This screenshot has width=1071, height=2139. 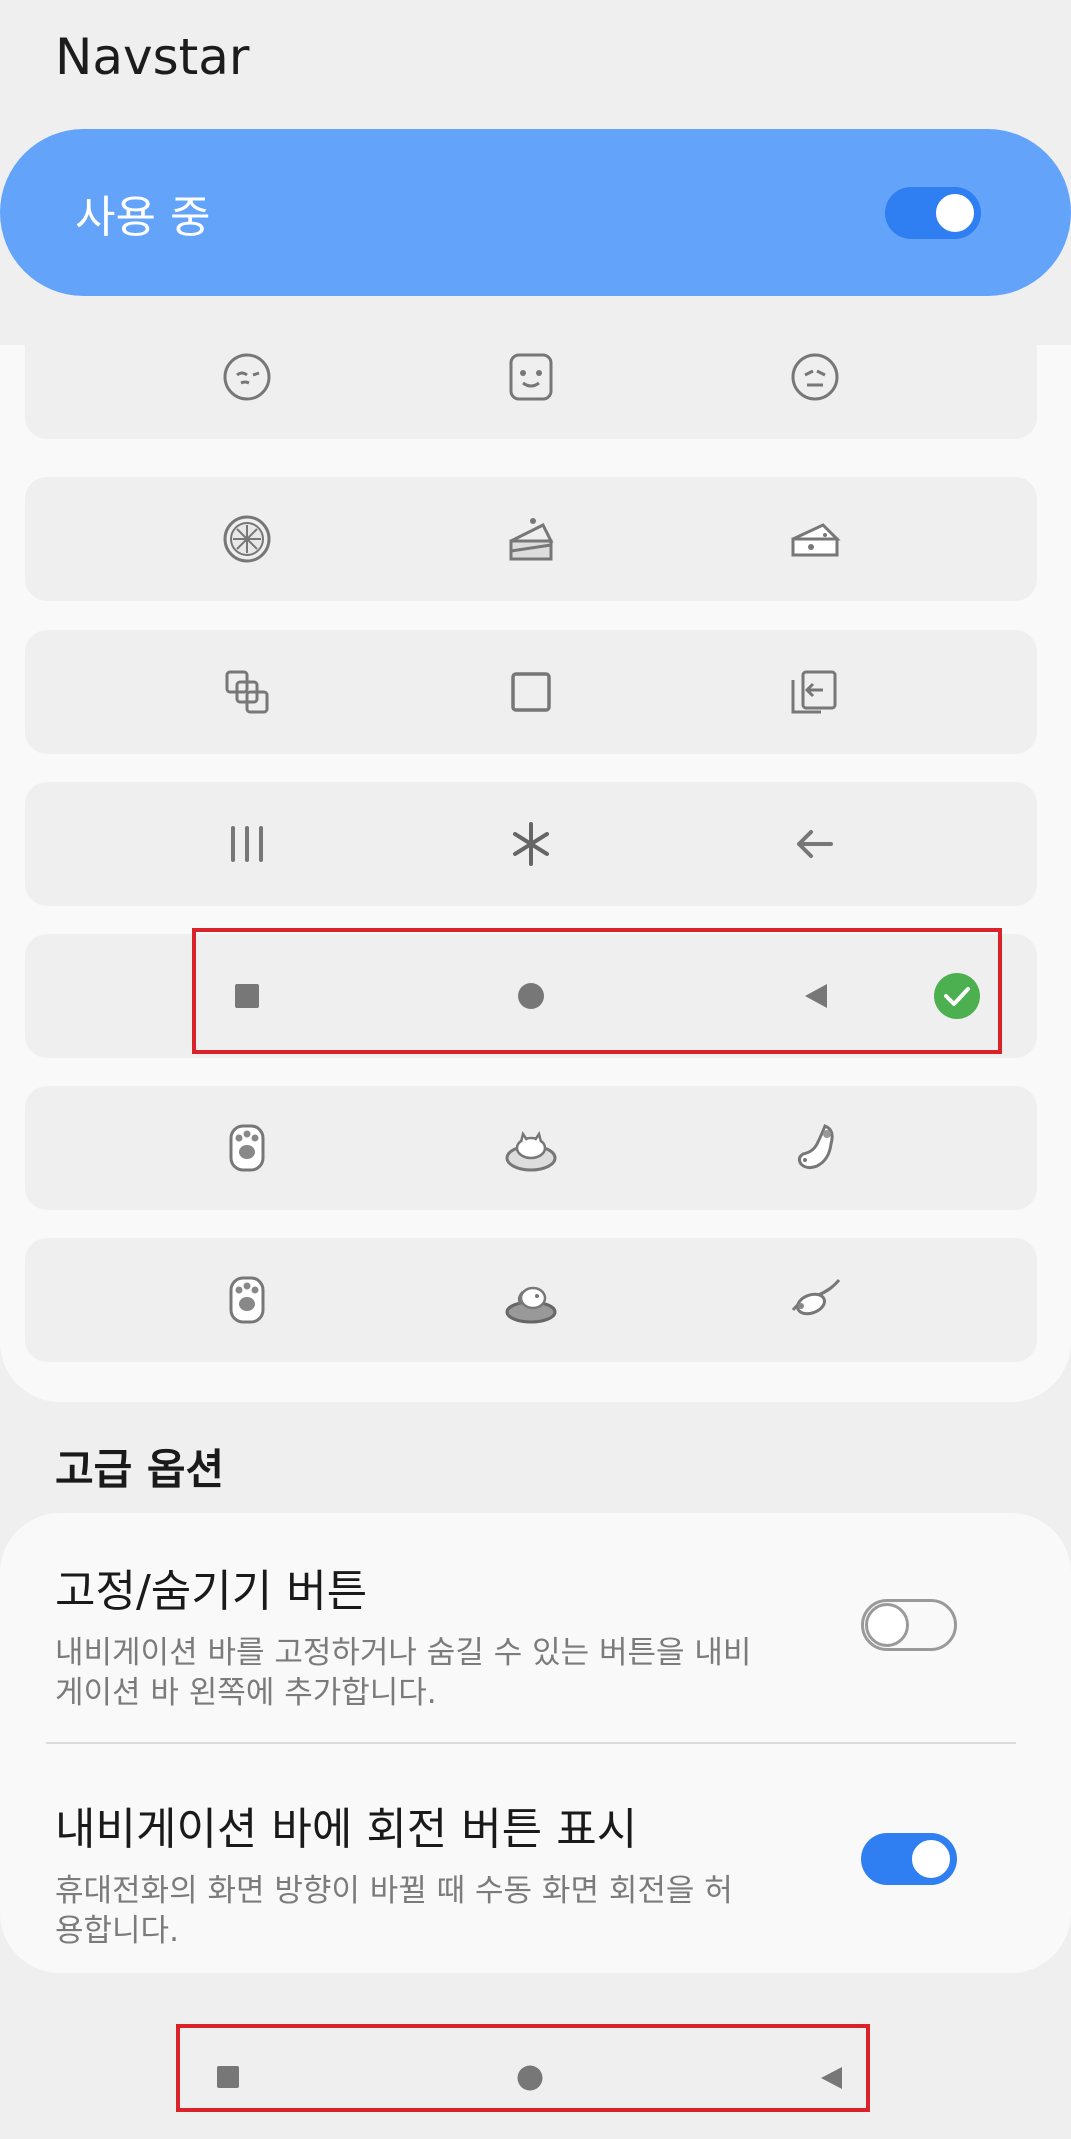 I want to click on style-row-squares, so click(x=531, y=692).